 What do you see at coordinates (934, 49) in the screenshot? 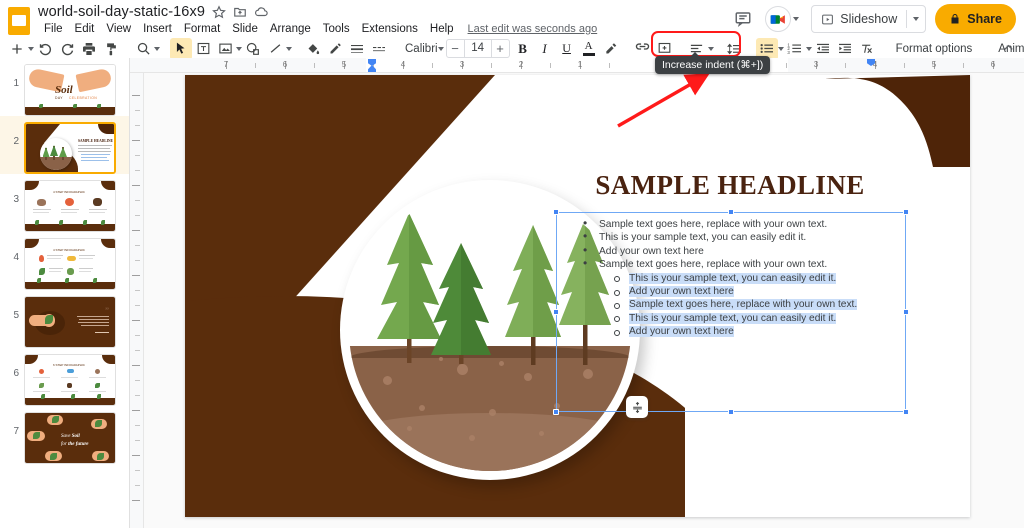
I see `format-options-button: Format options` at bounding box center [934, 49].